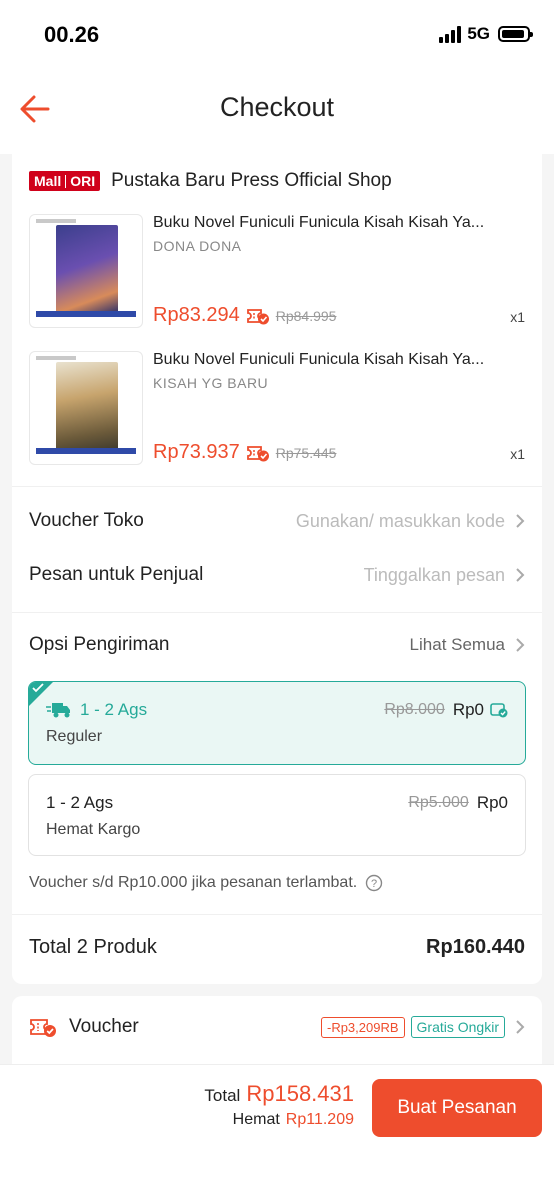  Describe the element at coordinates (74, 736) in the screenshot. I see `shipping-type: Reguler` at that location.